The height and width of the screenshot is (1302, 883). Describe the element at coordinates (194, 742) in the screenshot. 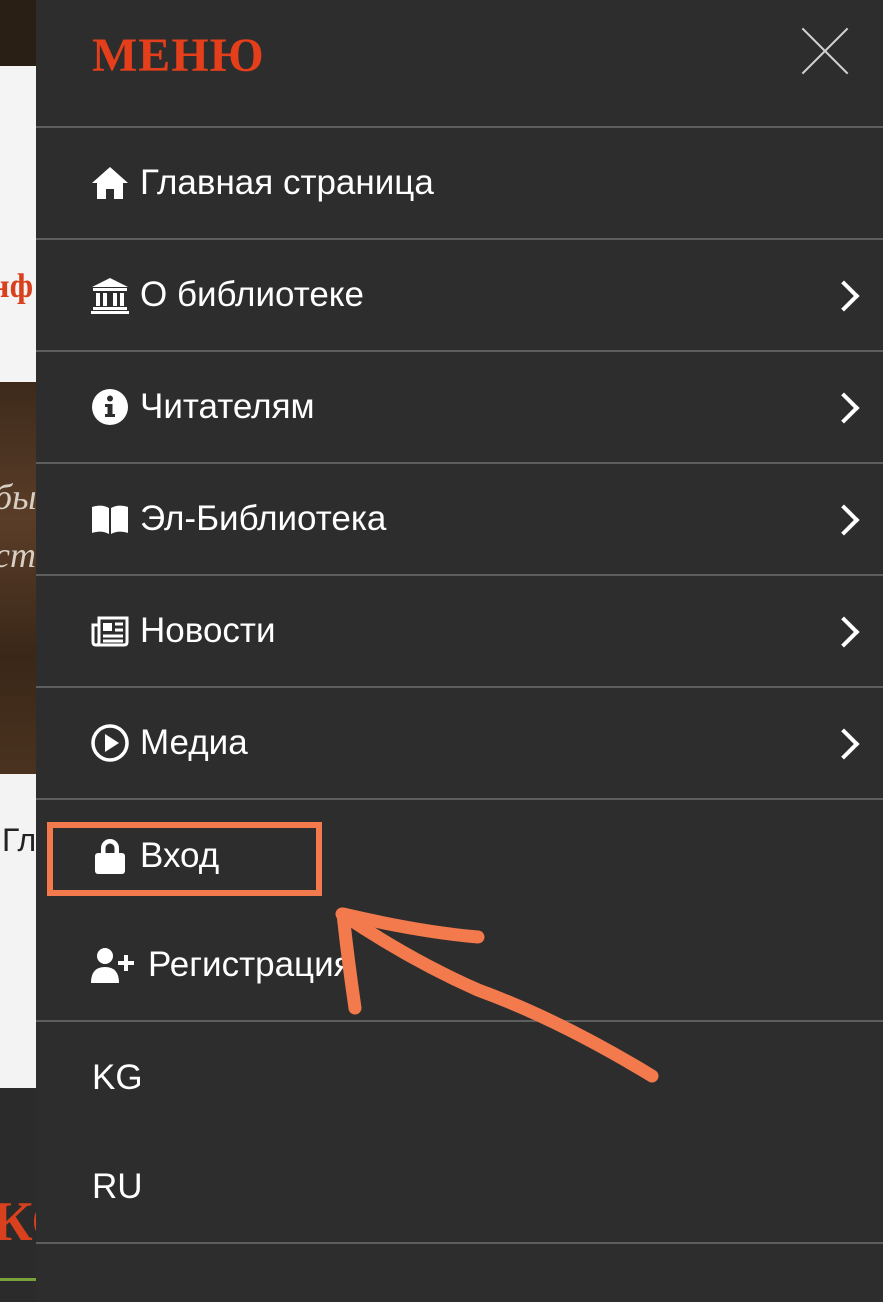

I see `menu-item-label: Медиа` at that location.